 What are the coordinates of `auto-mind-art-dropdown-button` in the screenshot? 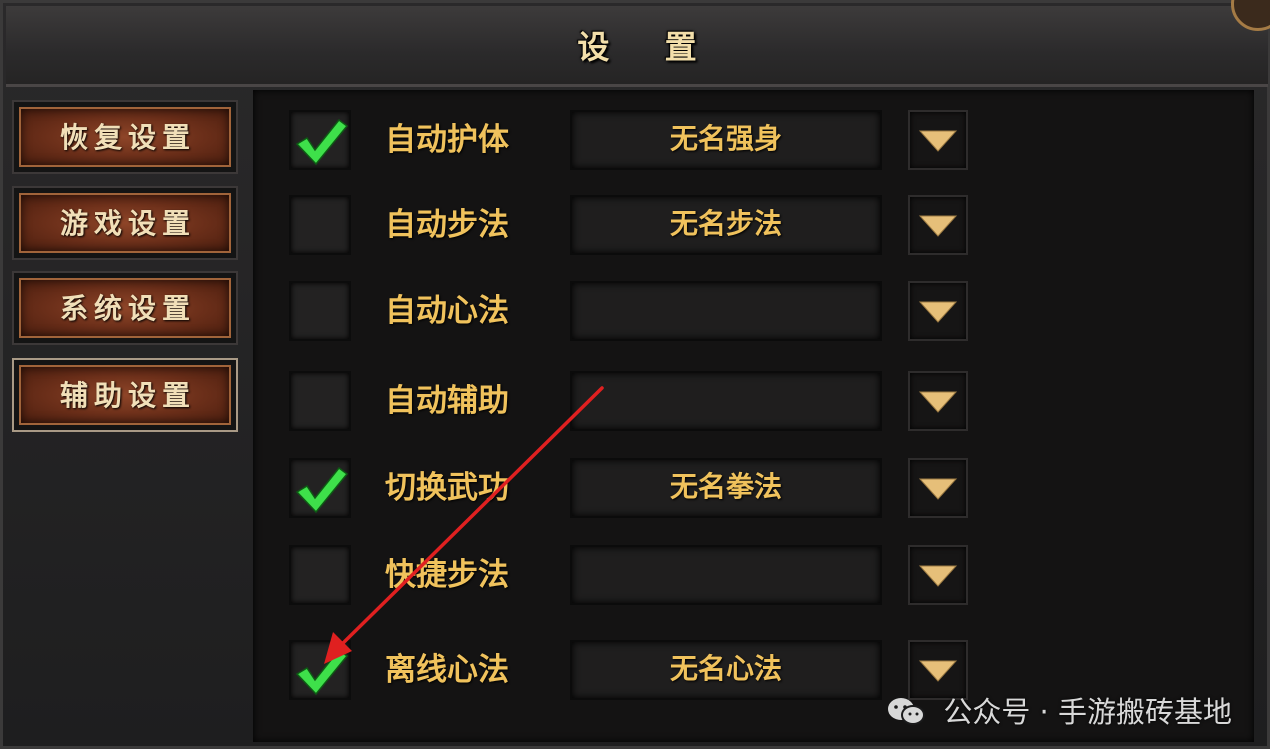 It's located at (938, 311).